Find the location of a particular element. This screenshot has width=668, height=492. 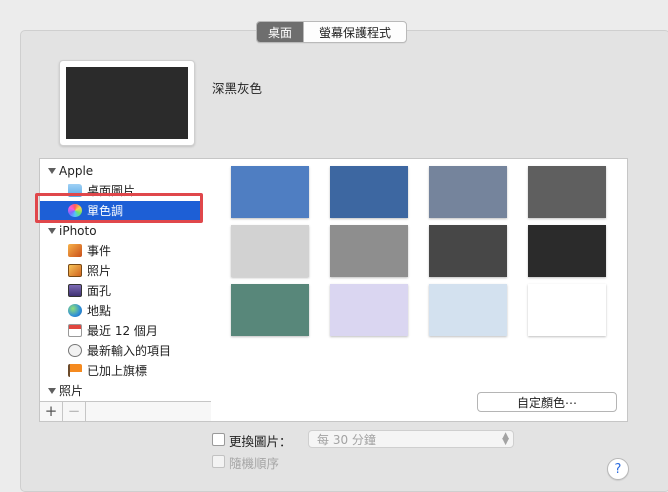

selection-highlight-annotation is located at coordinates (119, 208).